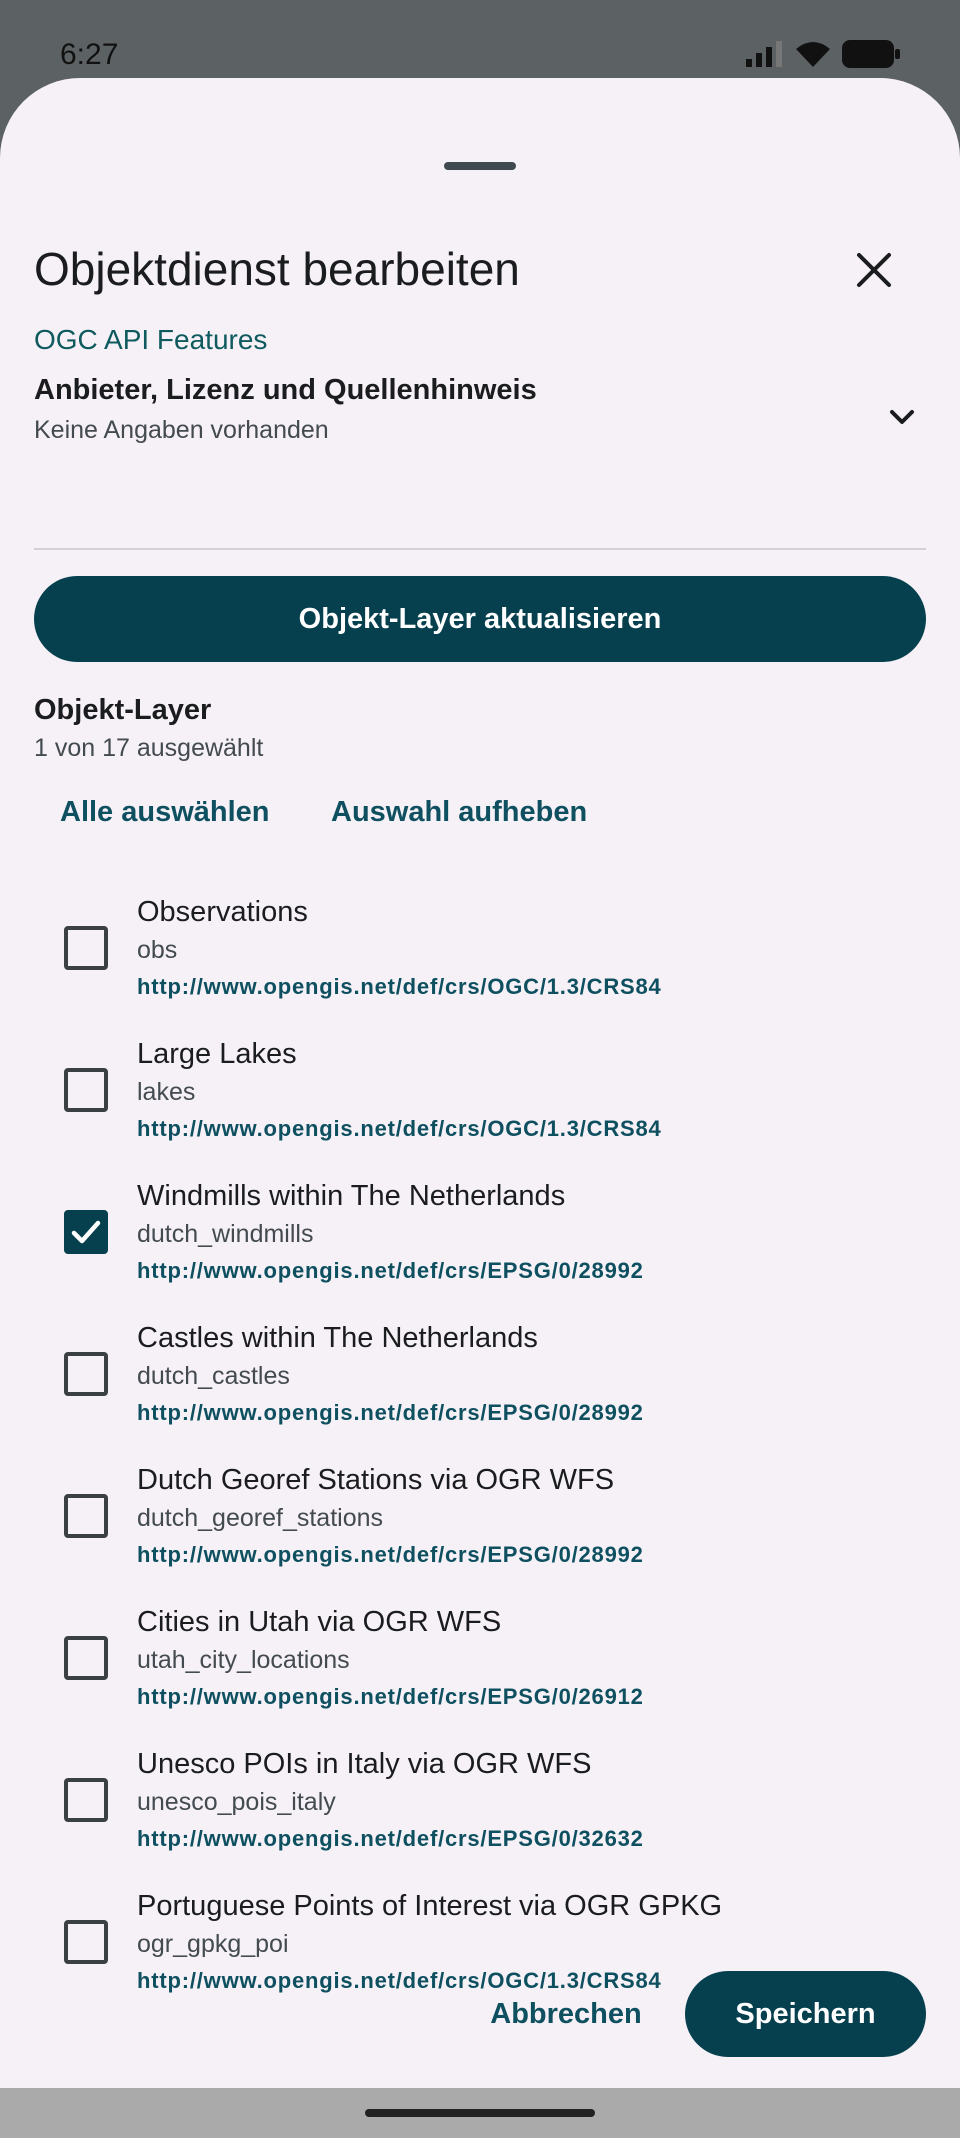 This screenshot has height=2138, width=960. I want to click on selection-count: 1 von 17 ausgewählt, so click(149, 748).